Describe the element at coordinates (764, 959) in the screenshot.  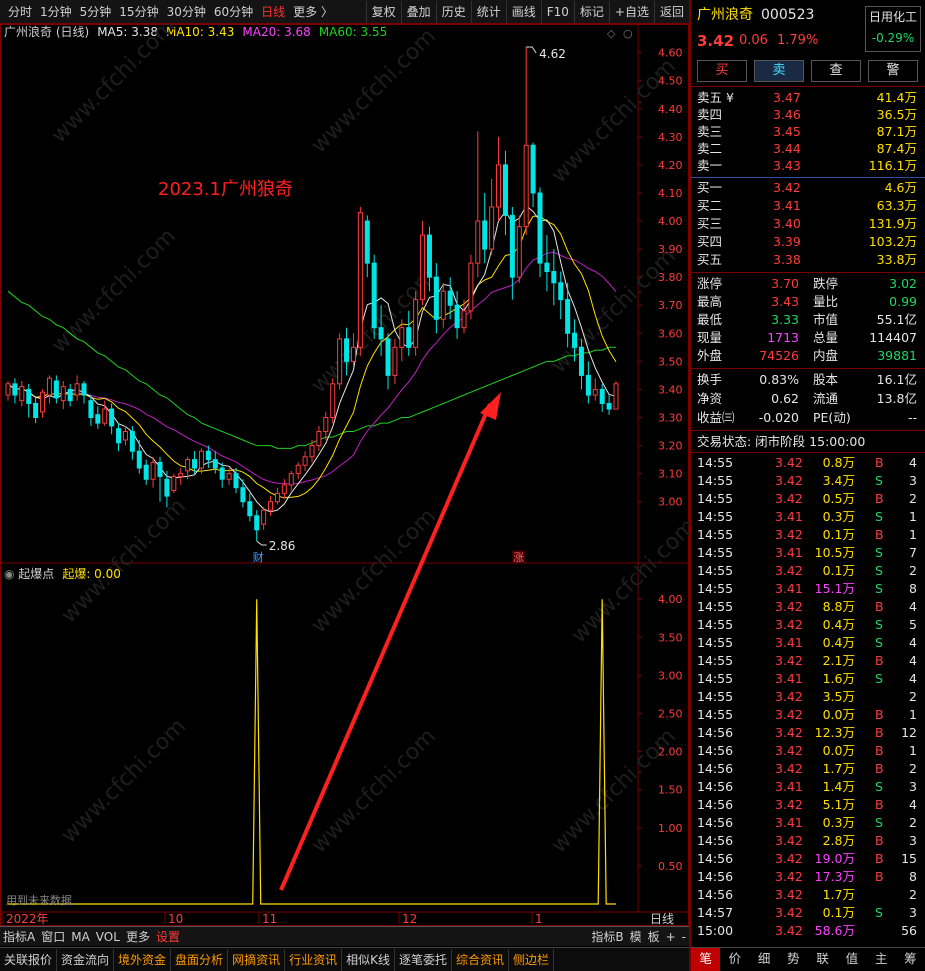
I see `side-tab-2: 细` at that location.